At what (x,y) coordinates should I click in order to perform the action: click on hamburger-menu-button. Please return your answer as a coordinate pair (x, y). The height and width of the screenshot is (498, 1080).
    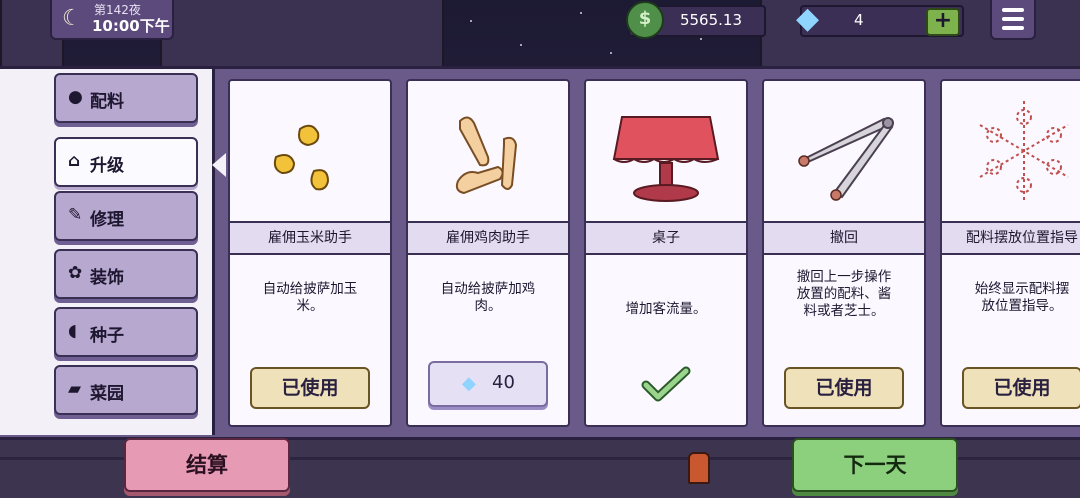
    Looking at the image, I should click on (1013, 20).